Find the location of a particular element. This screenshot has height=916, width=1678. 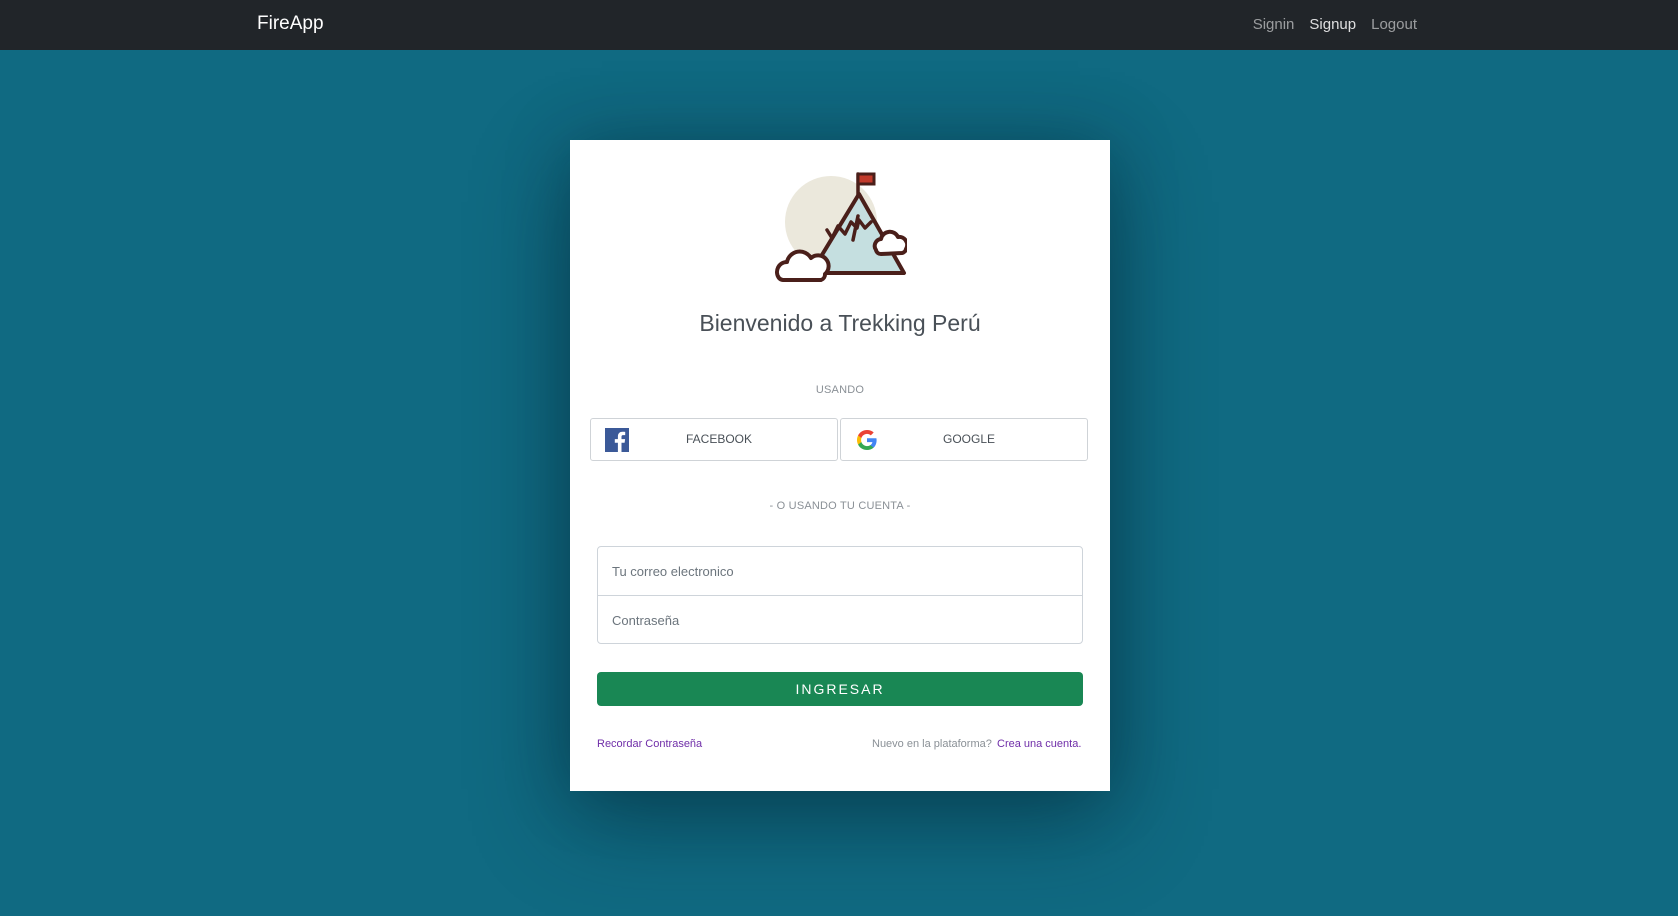

nav-links: Signin Signup Logout is located at coordinates (1335, 24).